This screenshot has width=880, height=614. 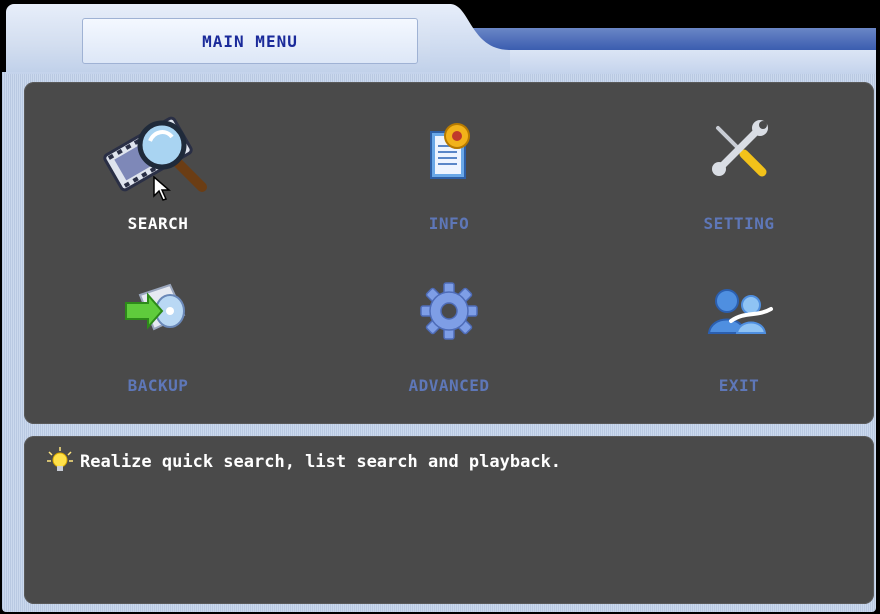 What do you see at coordinates (158, 311) in the screenshot?
I see `backup-disc-icon` at bounding box center [158, 311].